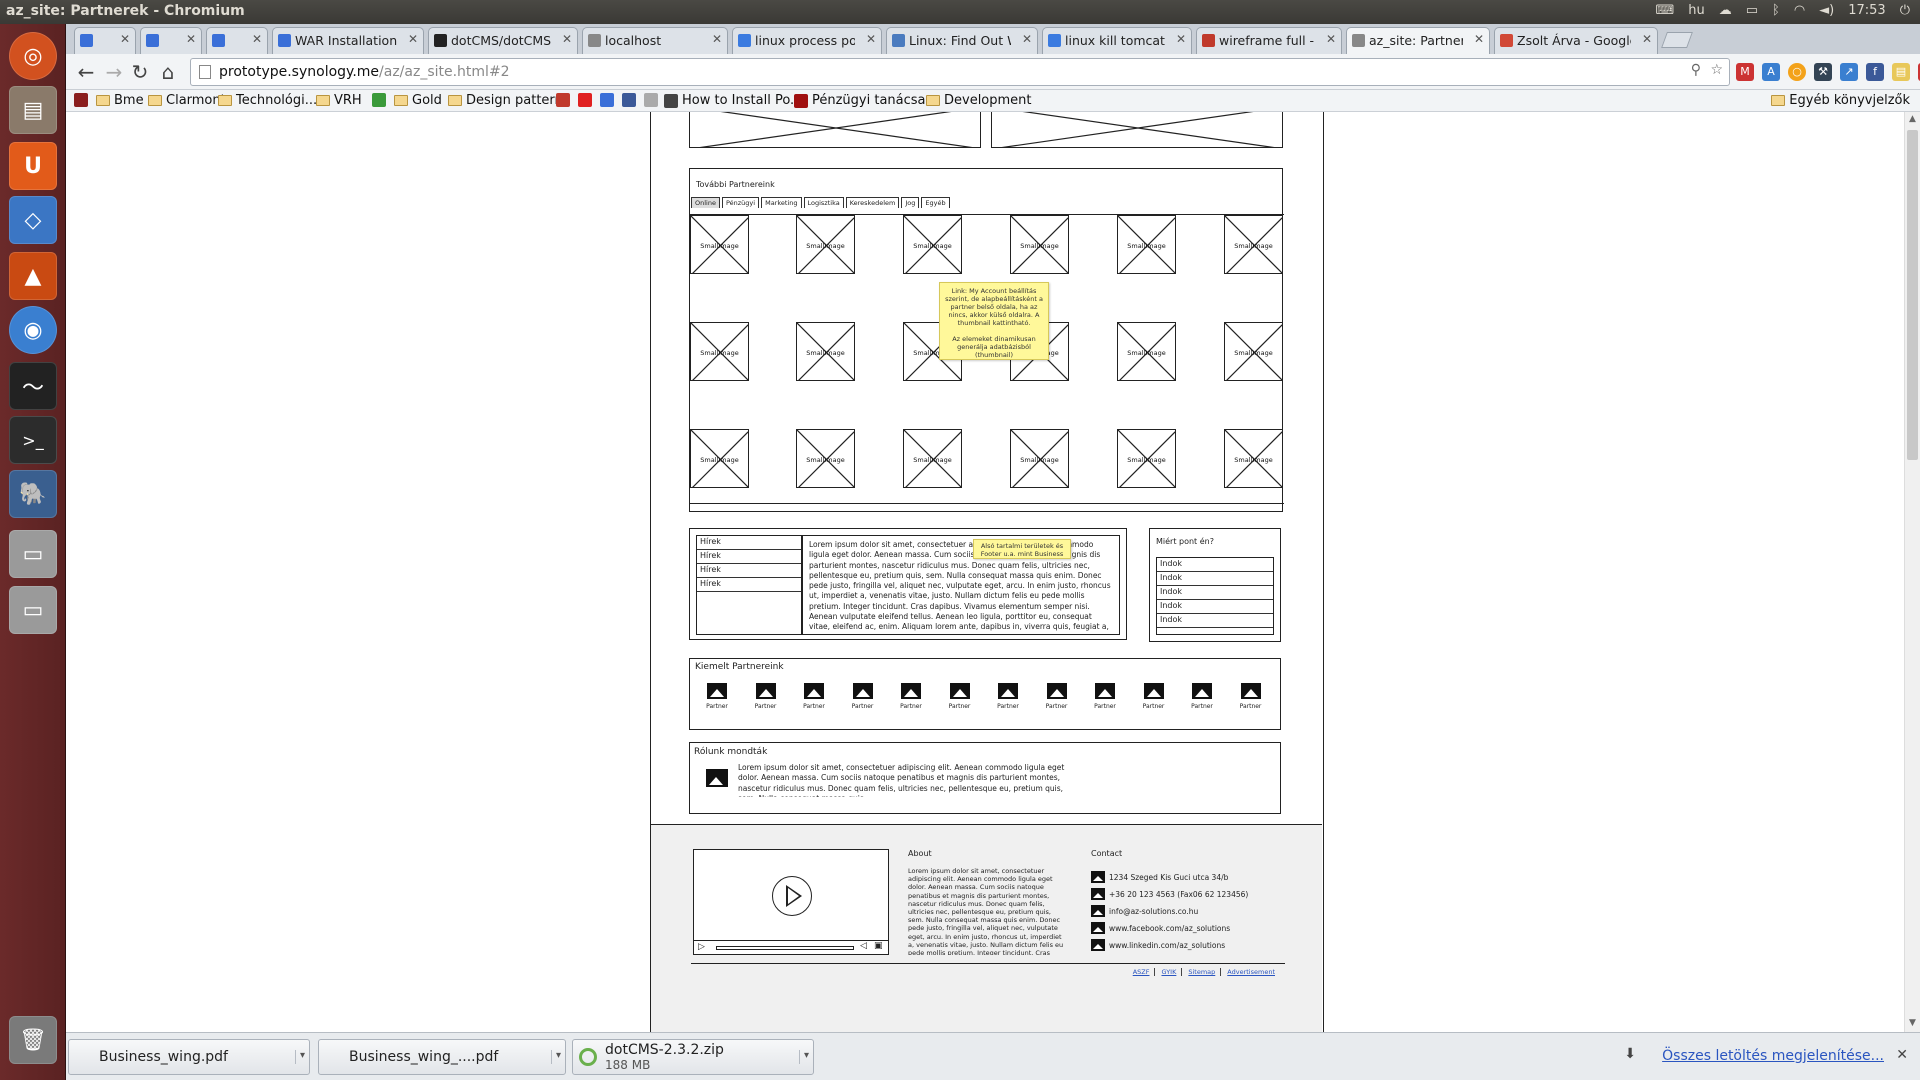 The height and width of the screenshot is (1080, 1920). What do you see at coordinates (1905, 10) in the screenshot?
I see `power-icon: ⏻` at bounding box center [1905, 10].